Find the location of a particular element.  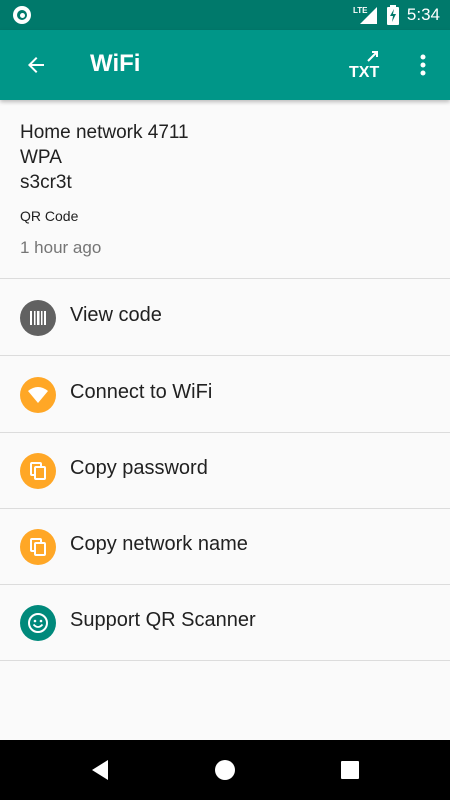

square-recents-icon is located at coordinates (350, 770).